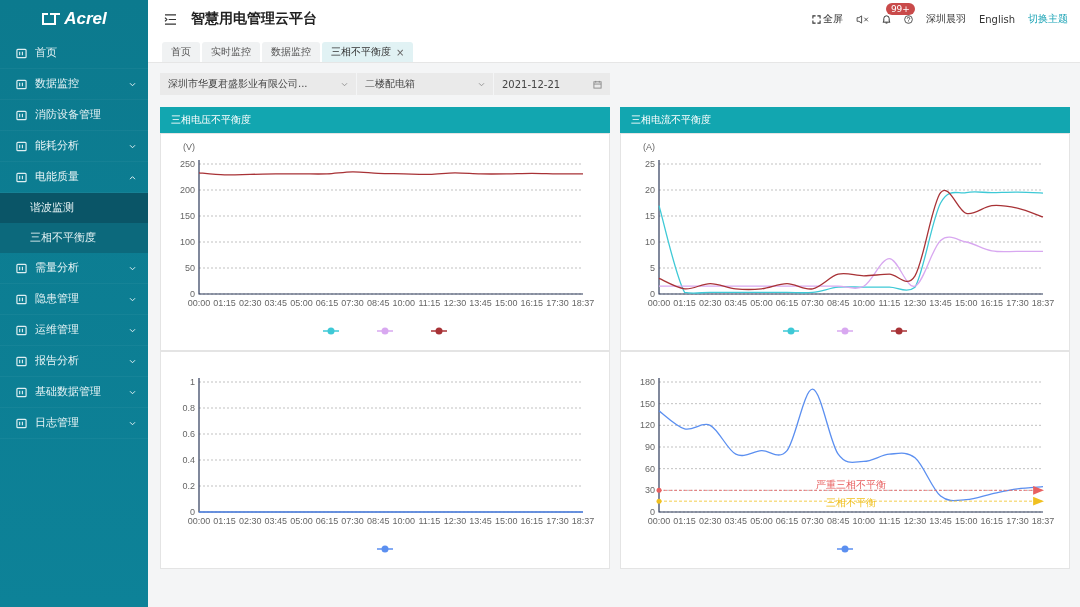 The width and height of the screenshot is (1080, 607). Describe the element at coordinates (187, 242) in the screenshot. I see `axis-tick-label: 100` at that location.